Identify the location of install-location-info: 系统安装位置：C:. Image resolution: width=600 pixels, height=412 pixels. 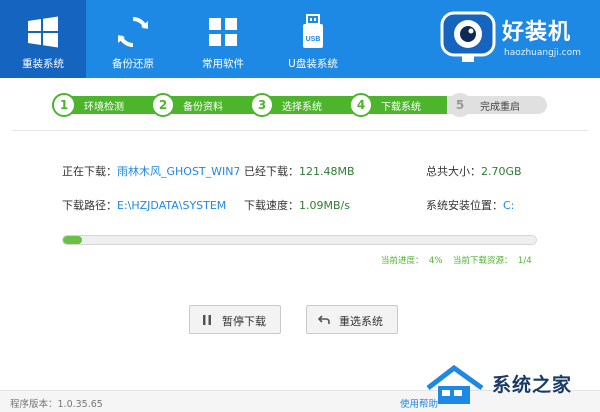
(470, 205).